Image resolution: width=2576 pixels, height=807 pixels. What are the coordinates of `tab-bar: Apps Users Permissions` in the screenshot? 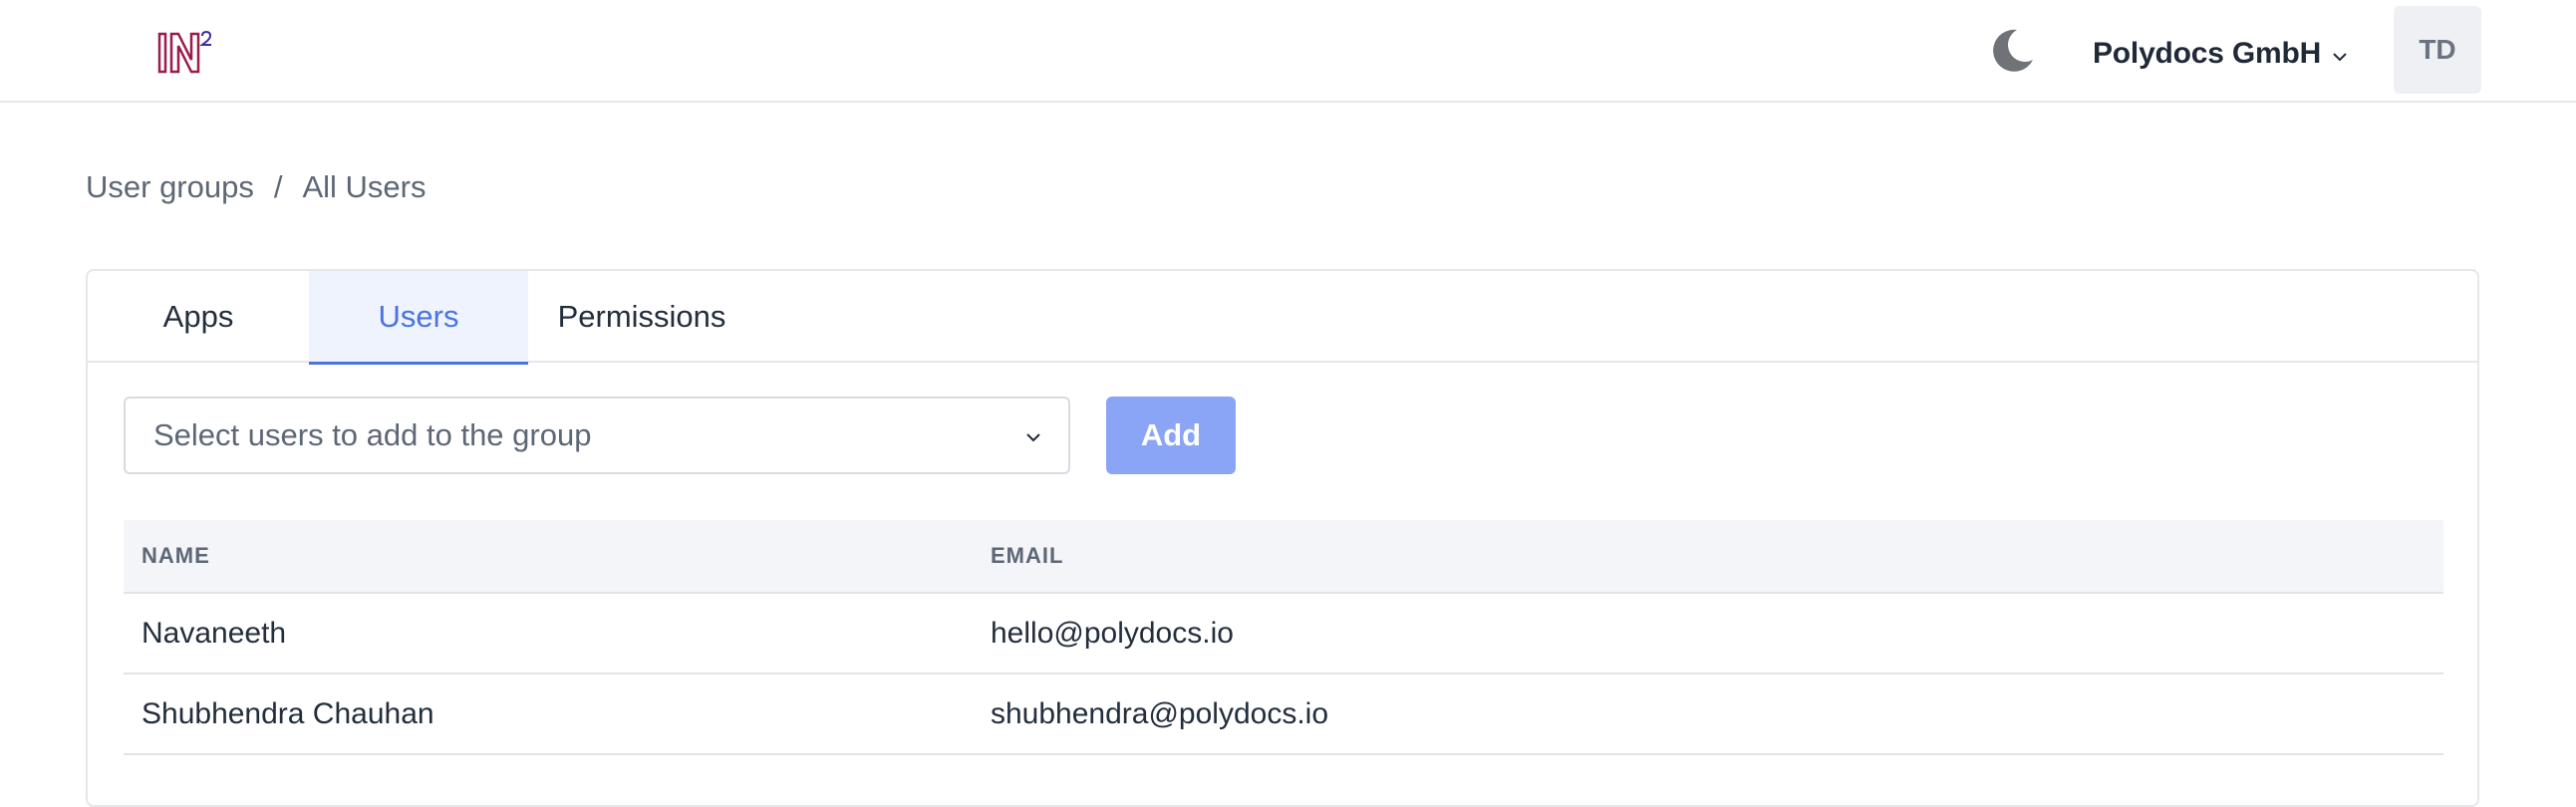 It's located at (1282, 318).